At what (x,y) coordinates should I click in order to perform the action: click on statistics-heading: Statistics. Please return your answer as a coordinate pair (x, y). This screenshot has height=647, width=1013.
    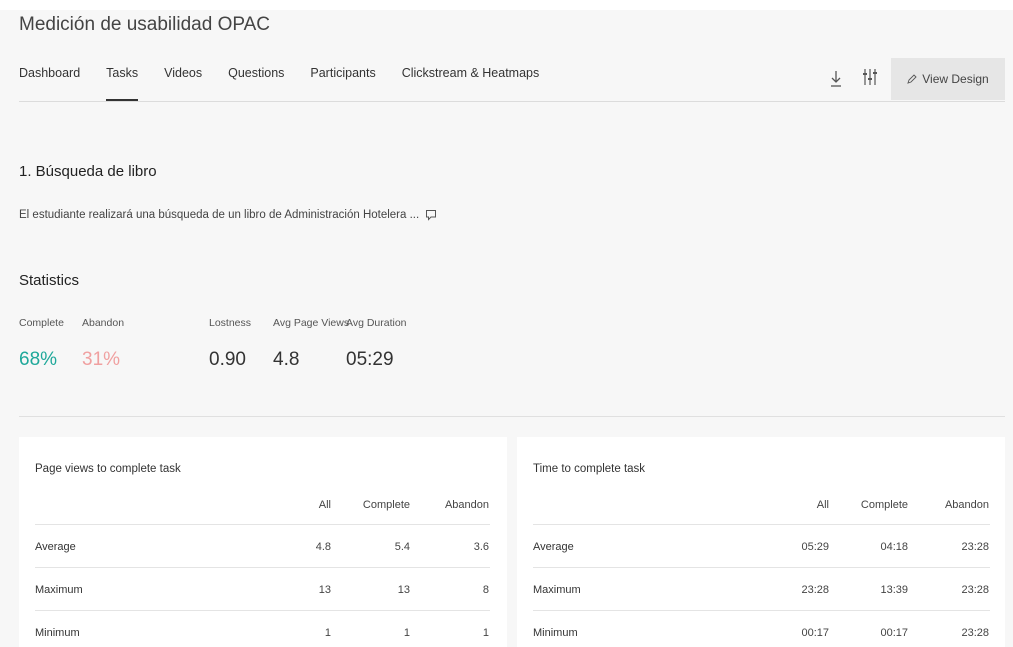
    Looking at the image, I should click on (49, 280).